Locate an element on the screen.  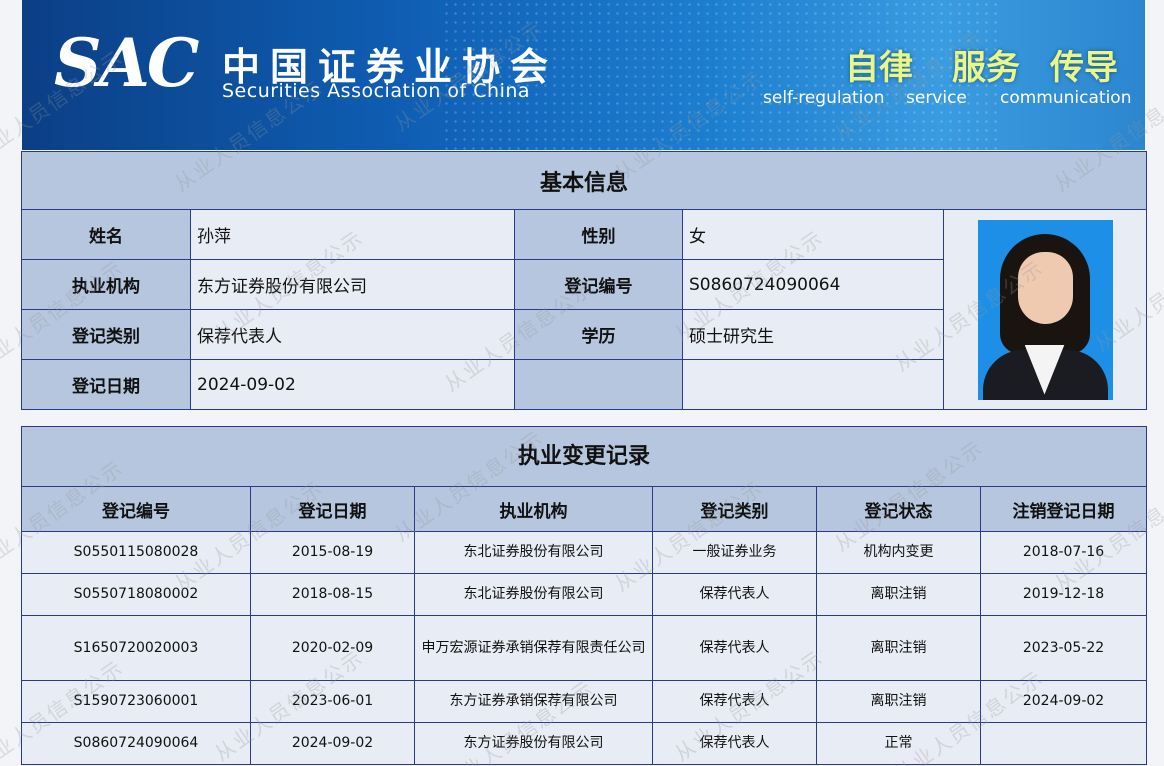
cell-date: 2020-02-09 is located at coordinates (332, 648).